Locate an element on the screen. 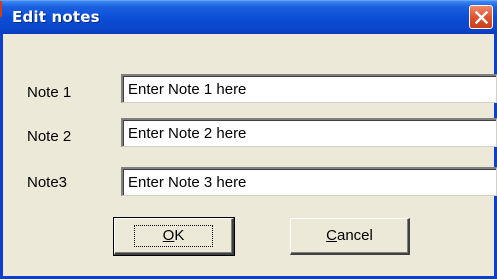  note-3-field is located at coordinates (309, 181).